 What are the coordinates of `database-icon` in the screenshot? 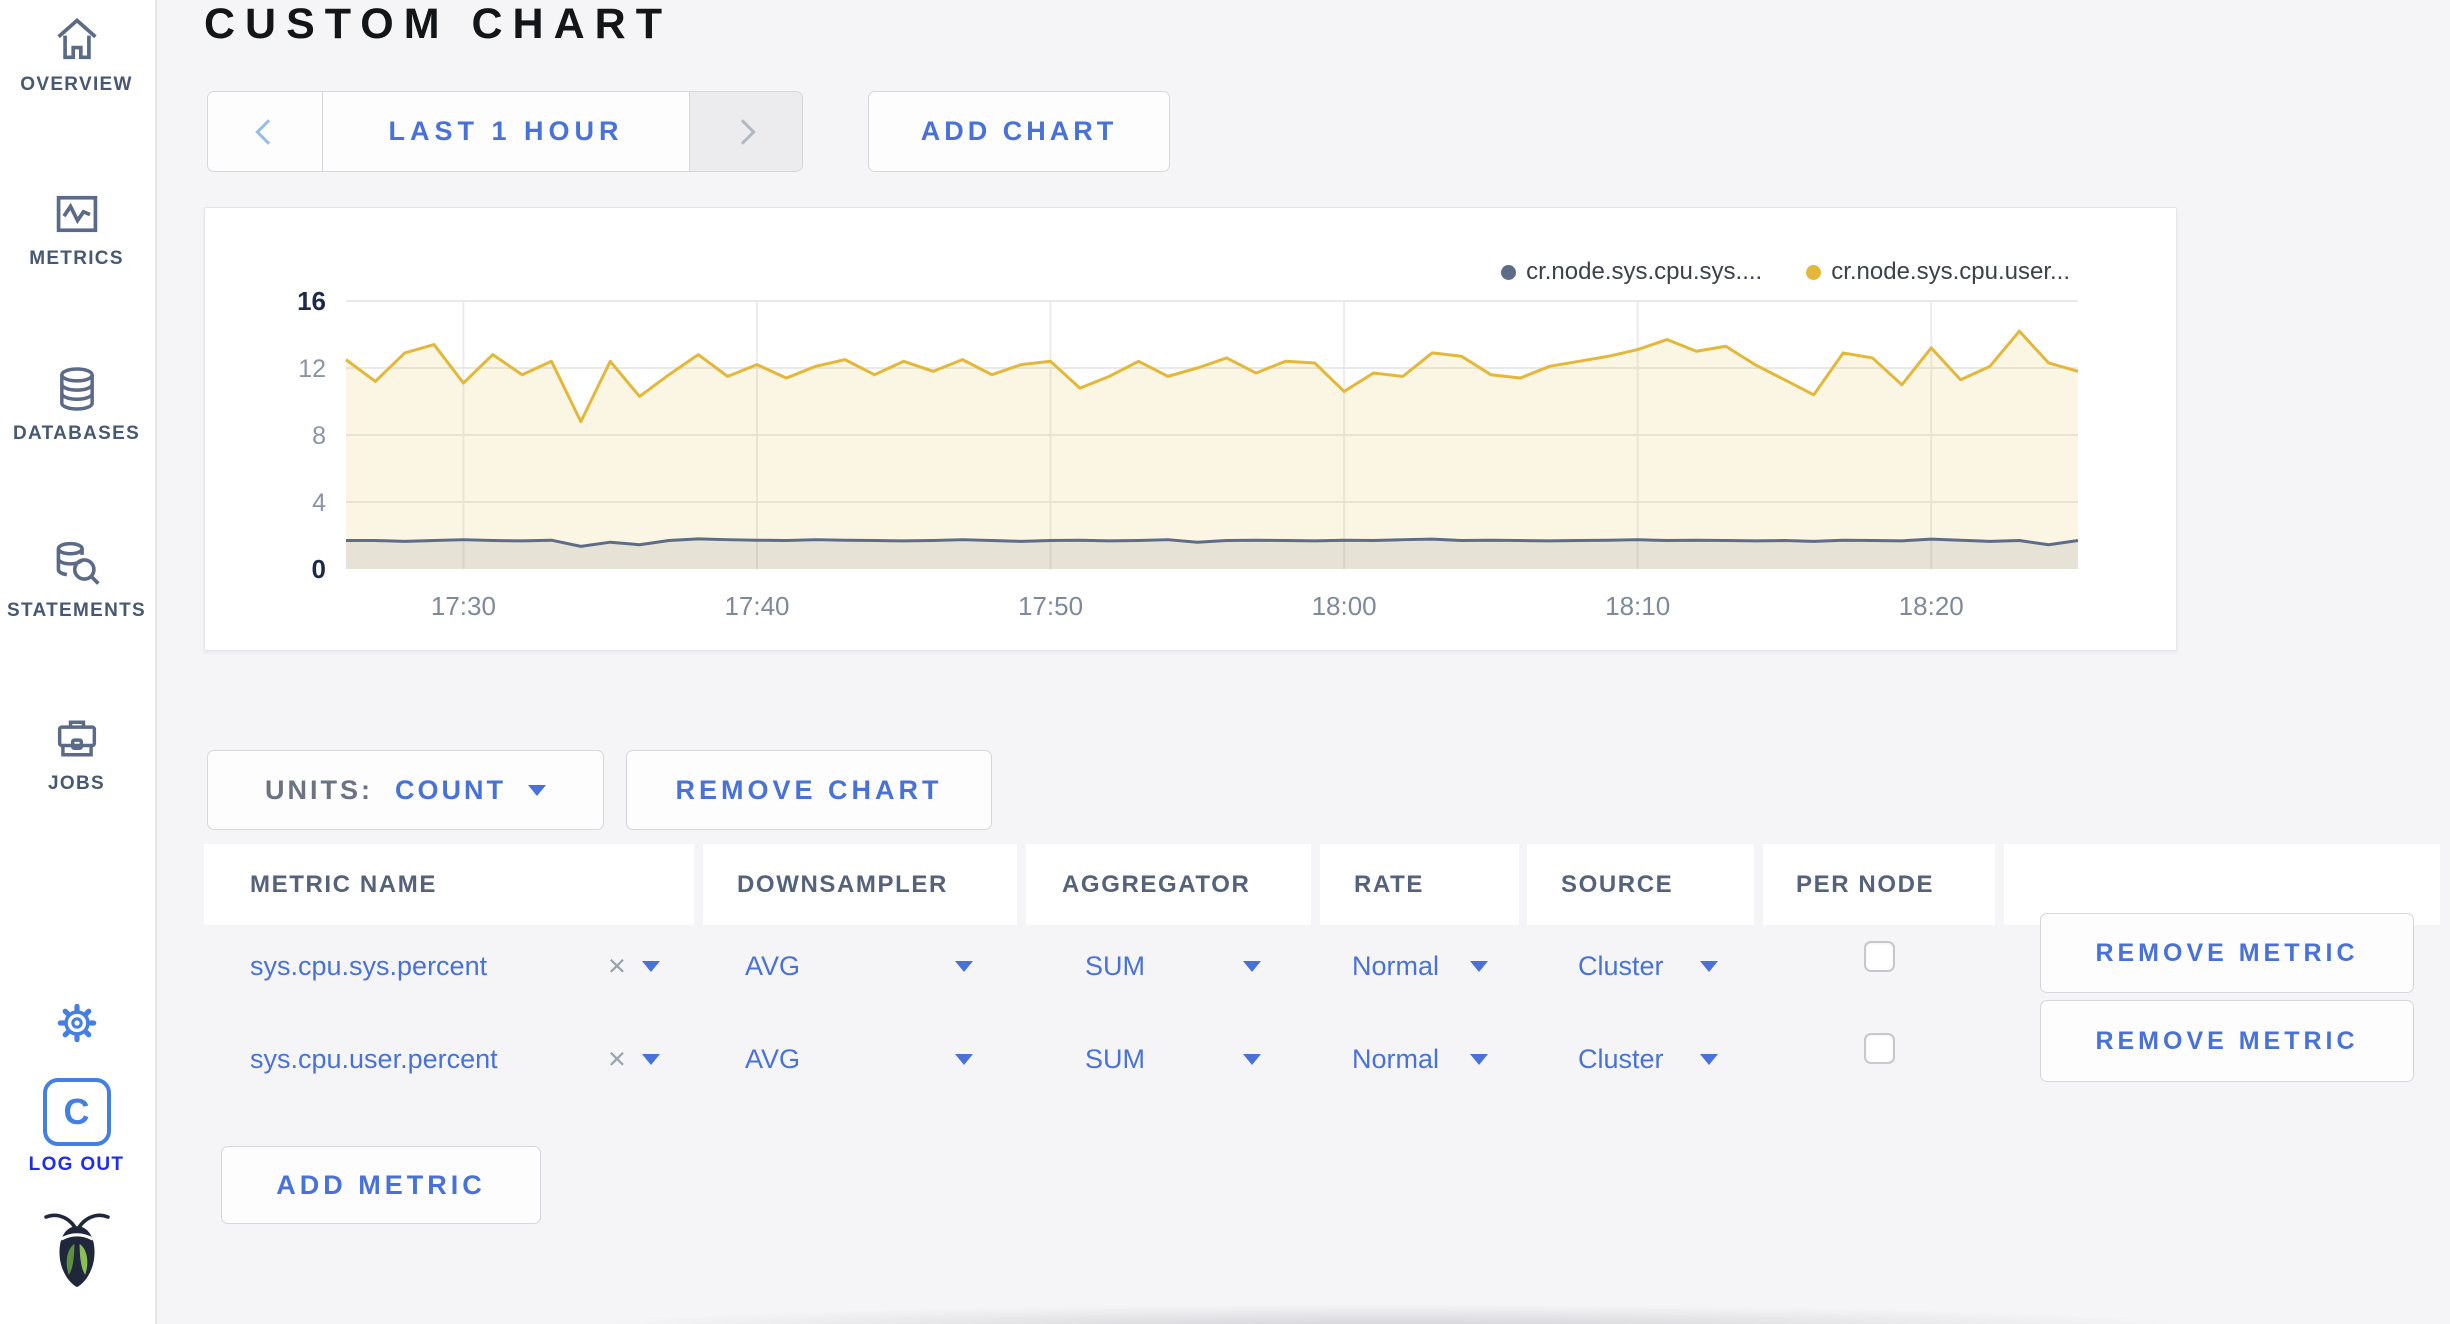 It's located at (76, 389).